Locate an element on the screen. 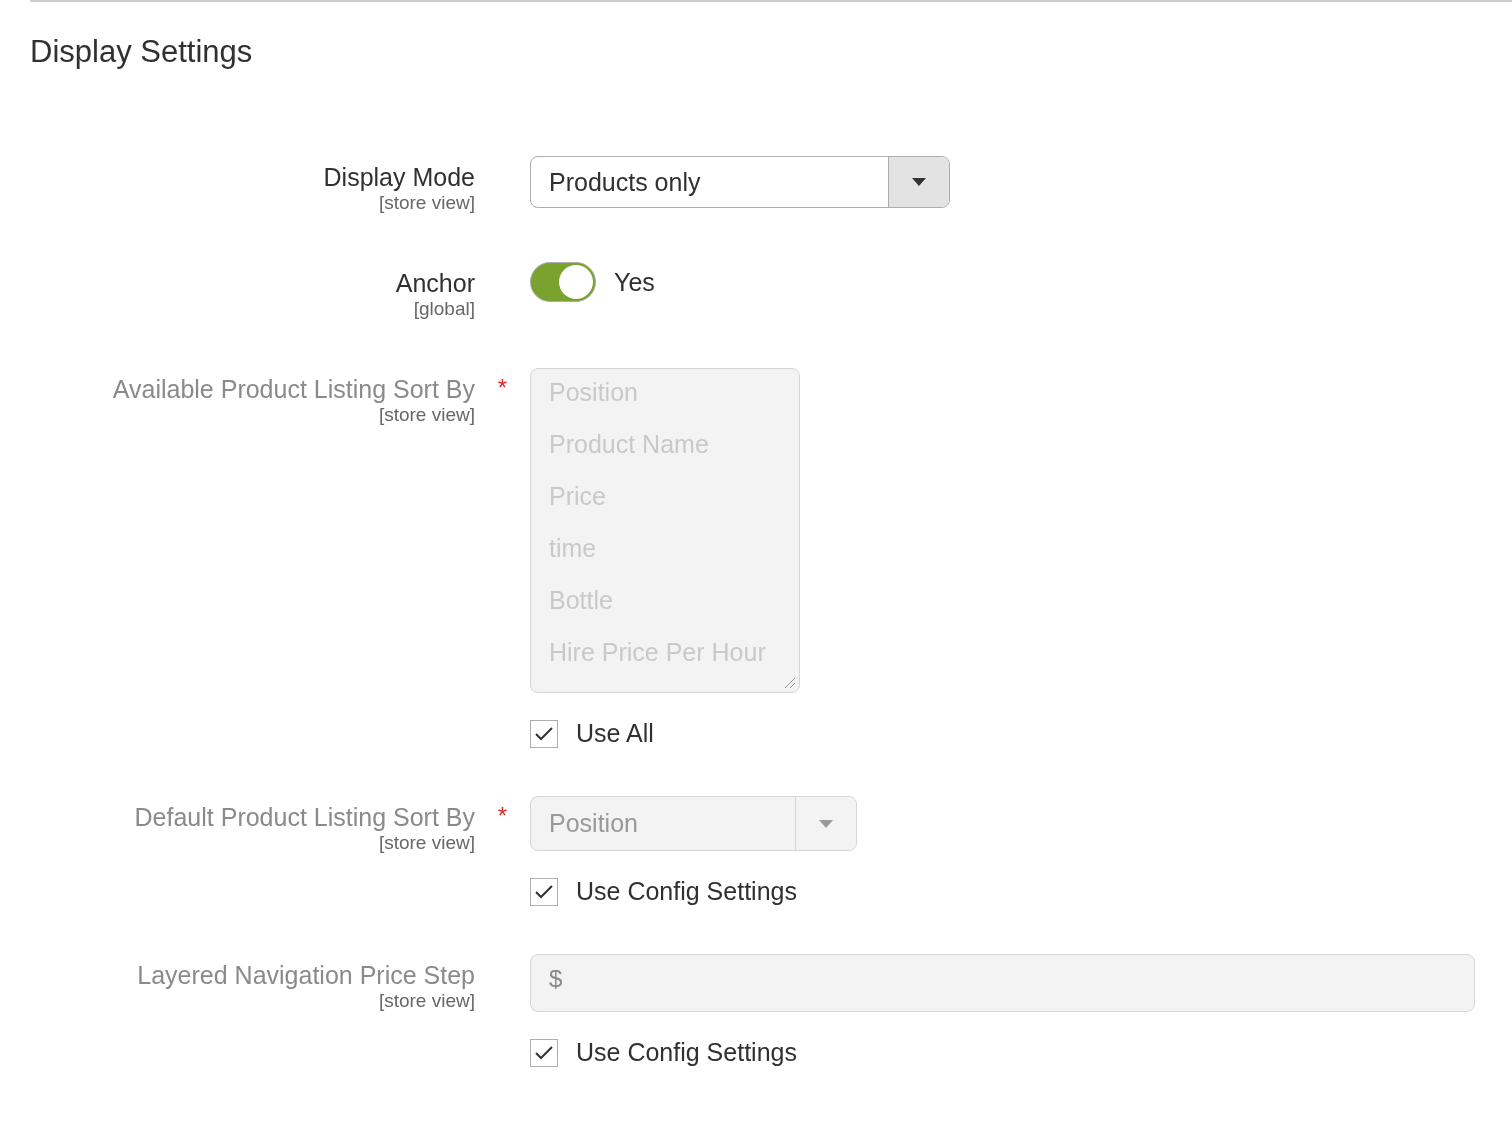  field-label: Anchor is located at coordinates (435, 283).